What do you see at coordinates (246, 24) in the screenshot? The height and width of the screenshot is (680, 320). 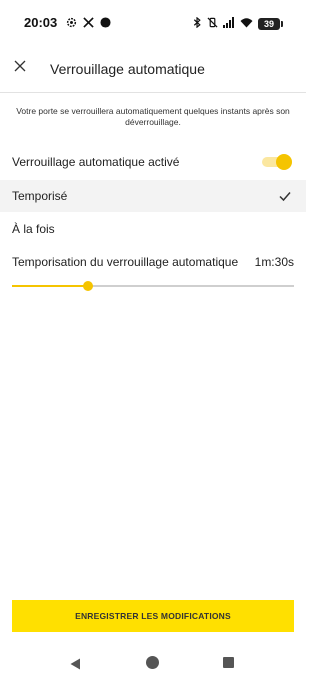 I see `wifi-icon` at bounding box center [246, 24].